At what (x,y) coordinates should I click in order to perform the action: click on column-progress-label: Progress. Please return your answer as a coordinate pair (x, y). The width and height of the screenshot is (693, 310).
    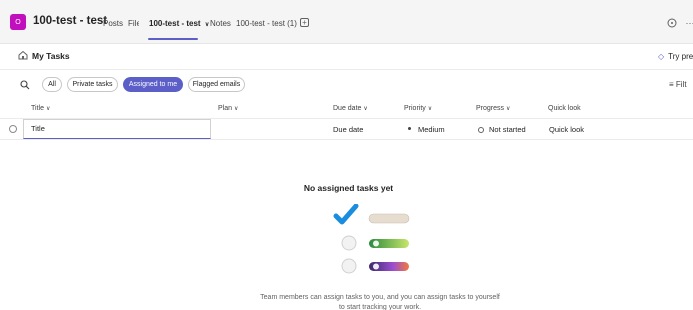
    Looking at the image, I should click on (490, 108).